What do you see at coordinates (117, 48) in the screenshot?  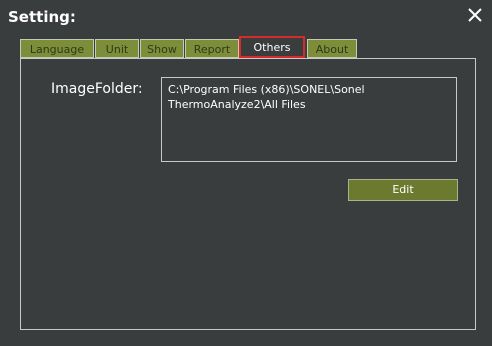 I see `tab-unit: Unit` at bounding box center [117, 48].